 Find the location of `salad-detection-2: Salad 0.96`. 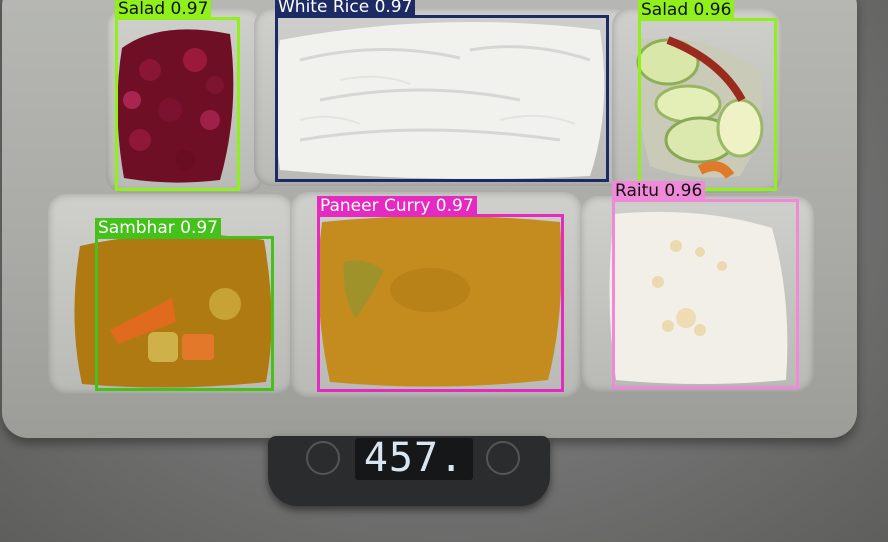

salad-detection-2: Salad 0.96 is located at coordinates (707, 95).